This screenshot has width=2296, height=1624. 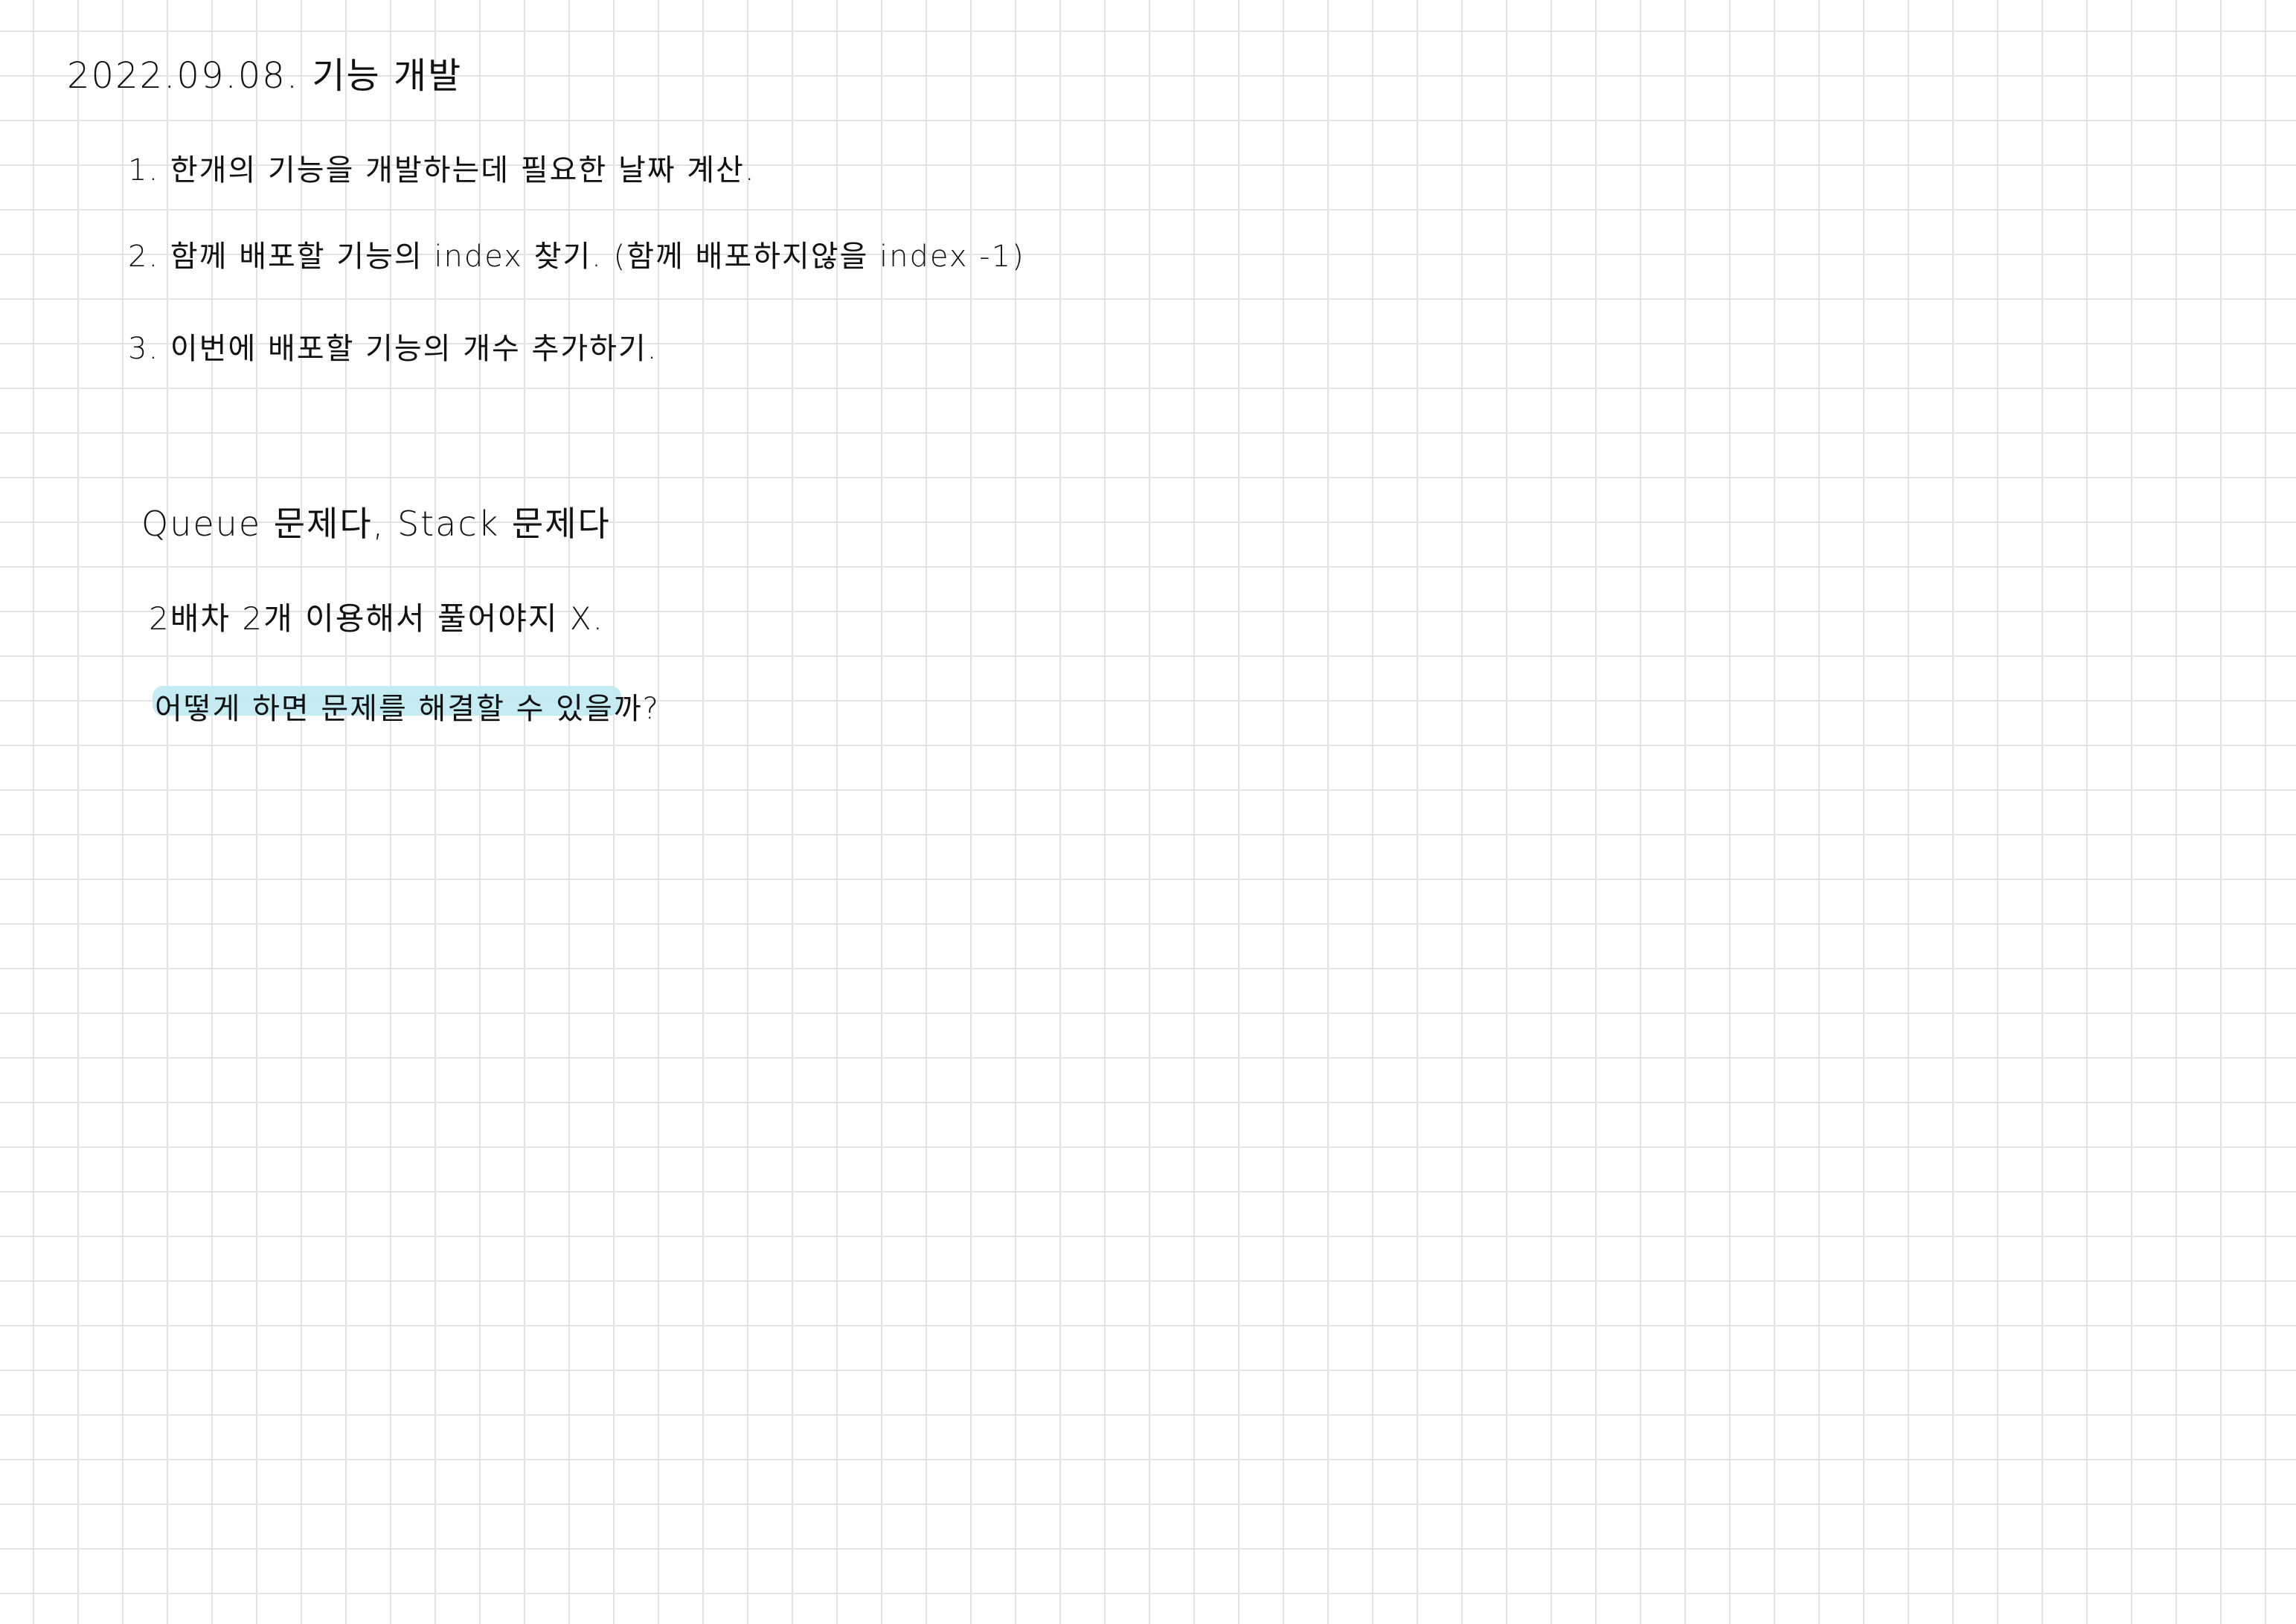 I want to click on step-item-3: 3. 이번에 배포할 기능의 개수 추가하기., so click(x=393, y=349).